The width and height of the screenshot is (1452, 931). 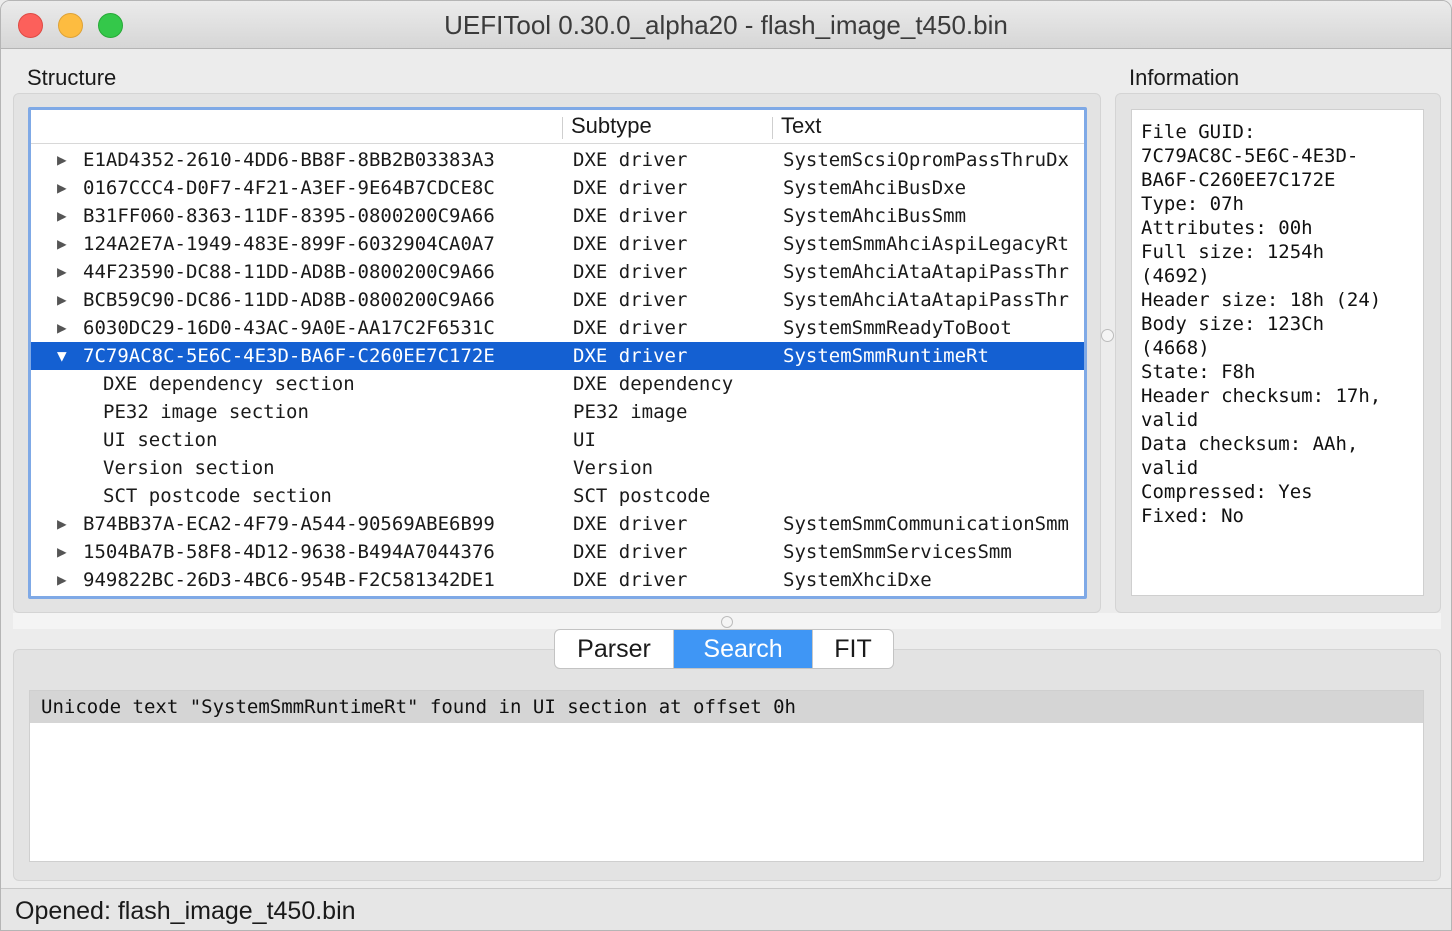 I want to click on tree-row: Version section Version, so click(x=557, y=468).